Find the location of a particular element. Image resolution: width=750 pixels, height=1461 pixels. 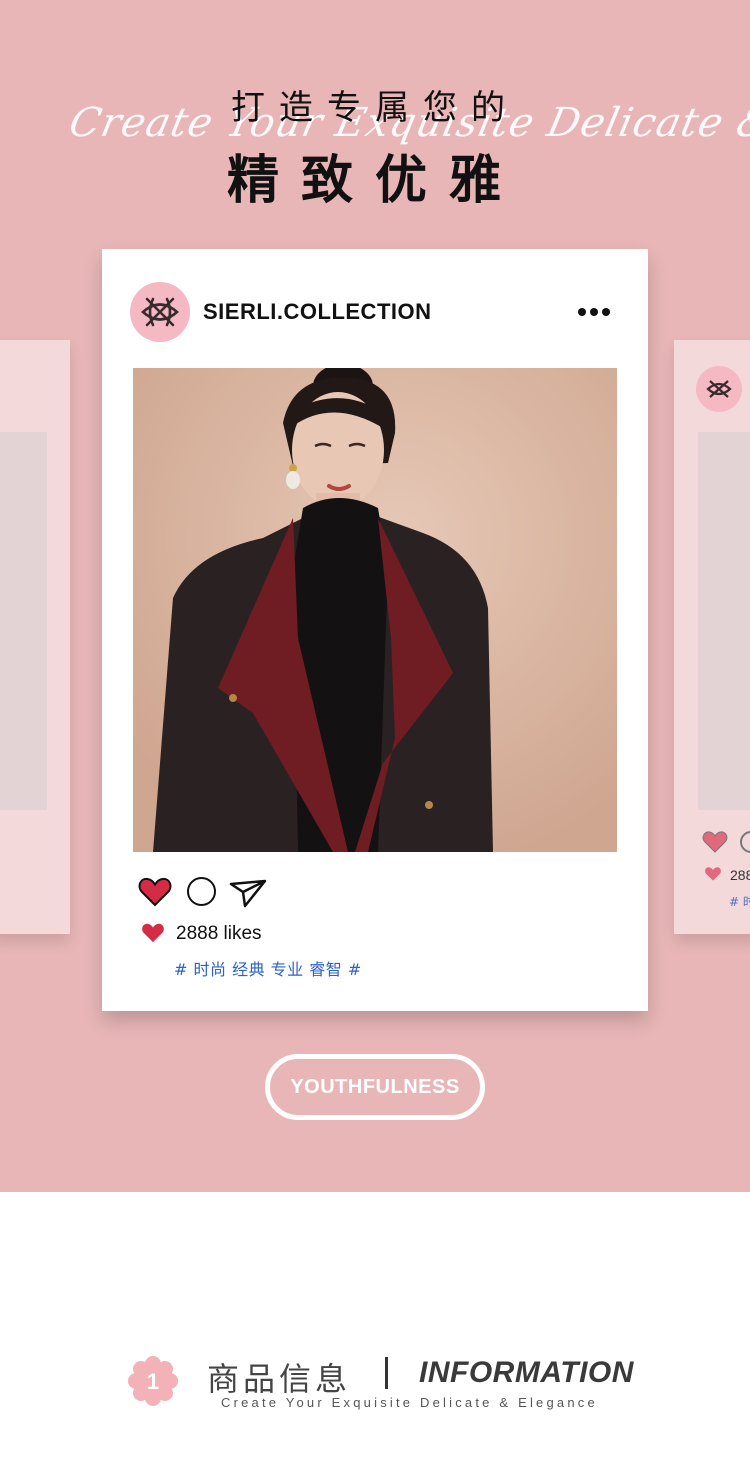

more-dots-icon is located at coordinates (594, 312).